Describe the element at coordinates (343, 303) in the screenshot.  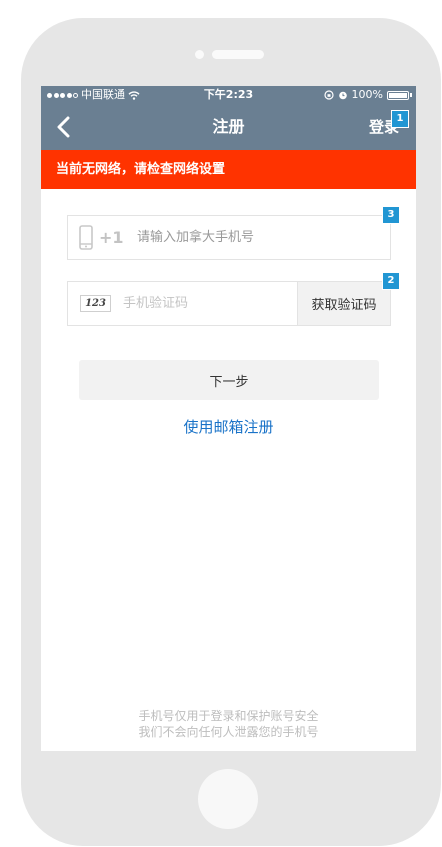
I see `get-code-button: 获取验证码` at that location.